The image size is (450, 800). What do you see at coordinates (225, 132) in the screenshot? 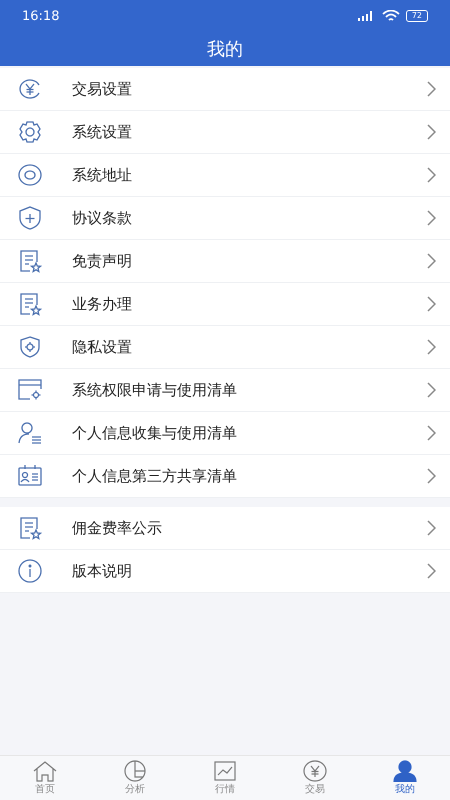
I see `menu-item: 系统设置` at bounding box center [225, 132].